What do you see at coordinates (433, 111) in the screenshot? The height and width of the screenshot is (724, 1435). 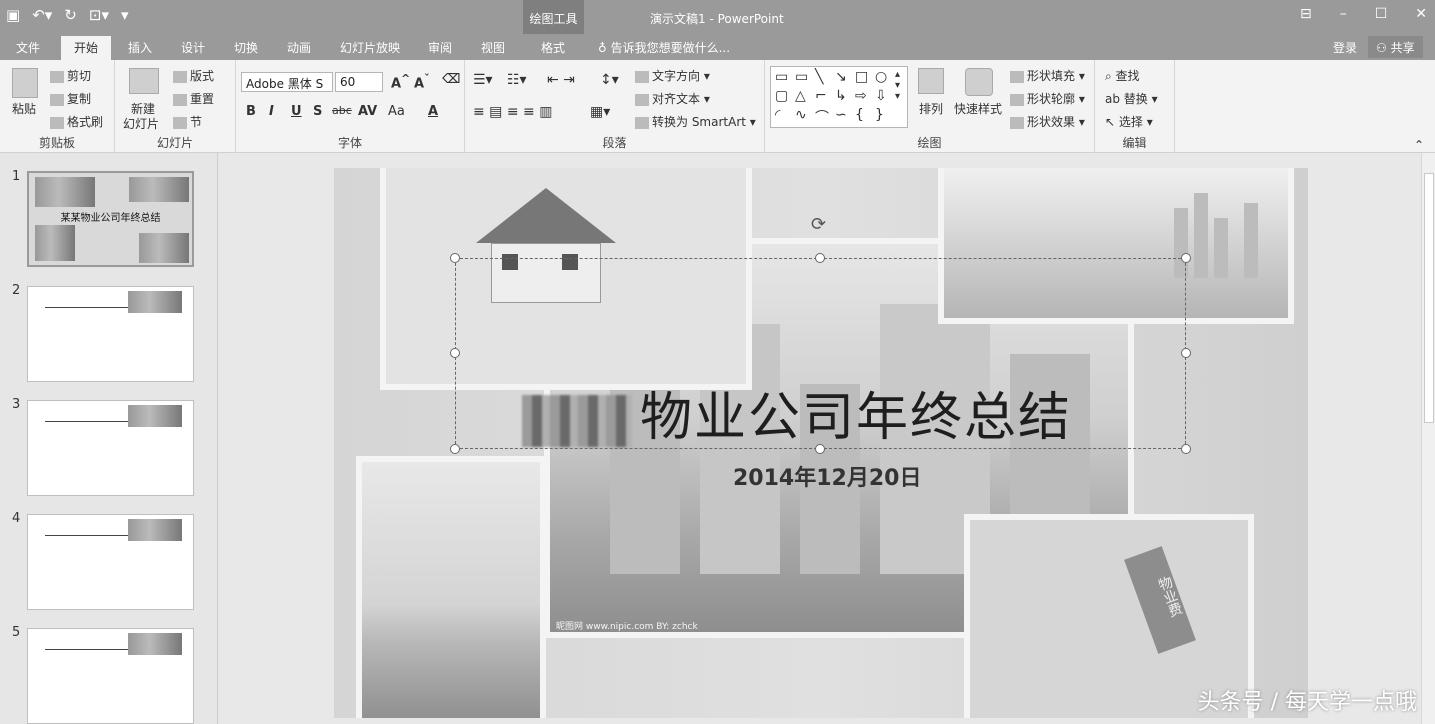 I see `font-color-button: A` at bounding box center [433, 111].